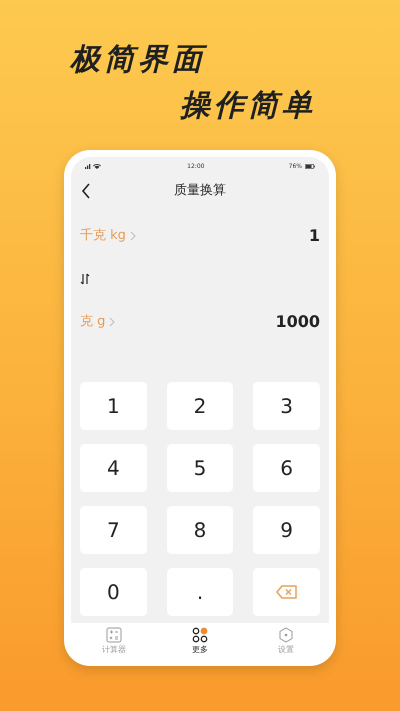  I want to click on swap-arrows-icon, so click(85, 279).